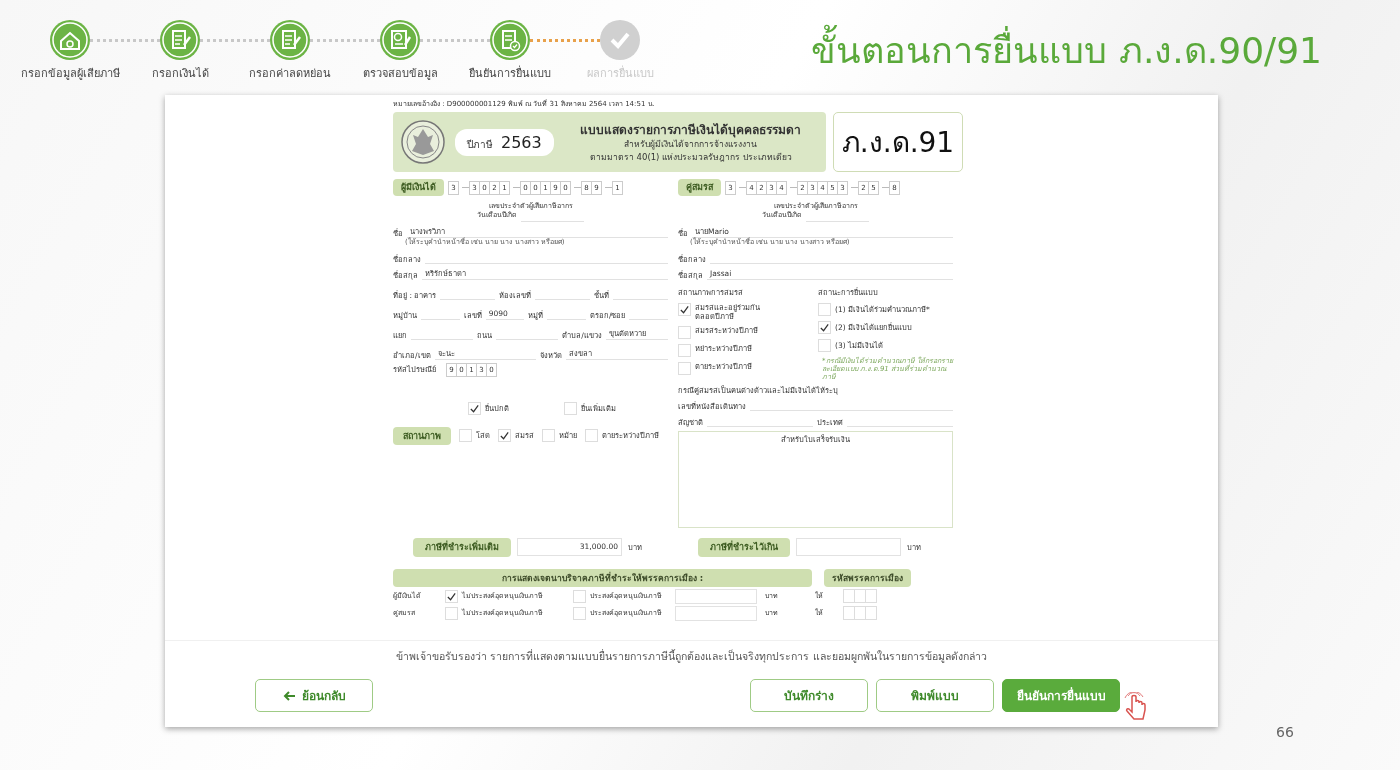  Describe the element at coordinates (602, 577) in the screenshot. I see `section-header: การแสดงเจตนาบริจาคภาษีที่ชำระให้พรรคการเมือง :` at that location.